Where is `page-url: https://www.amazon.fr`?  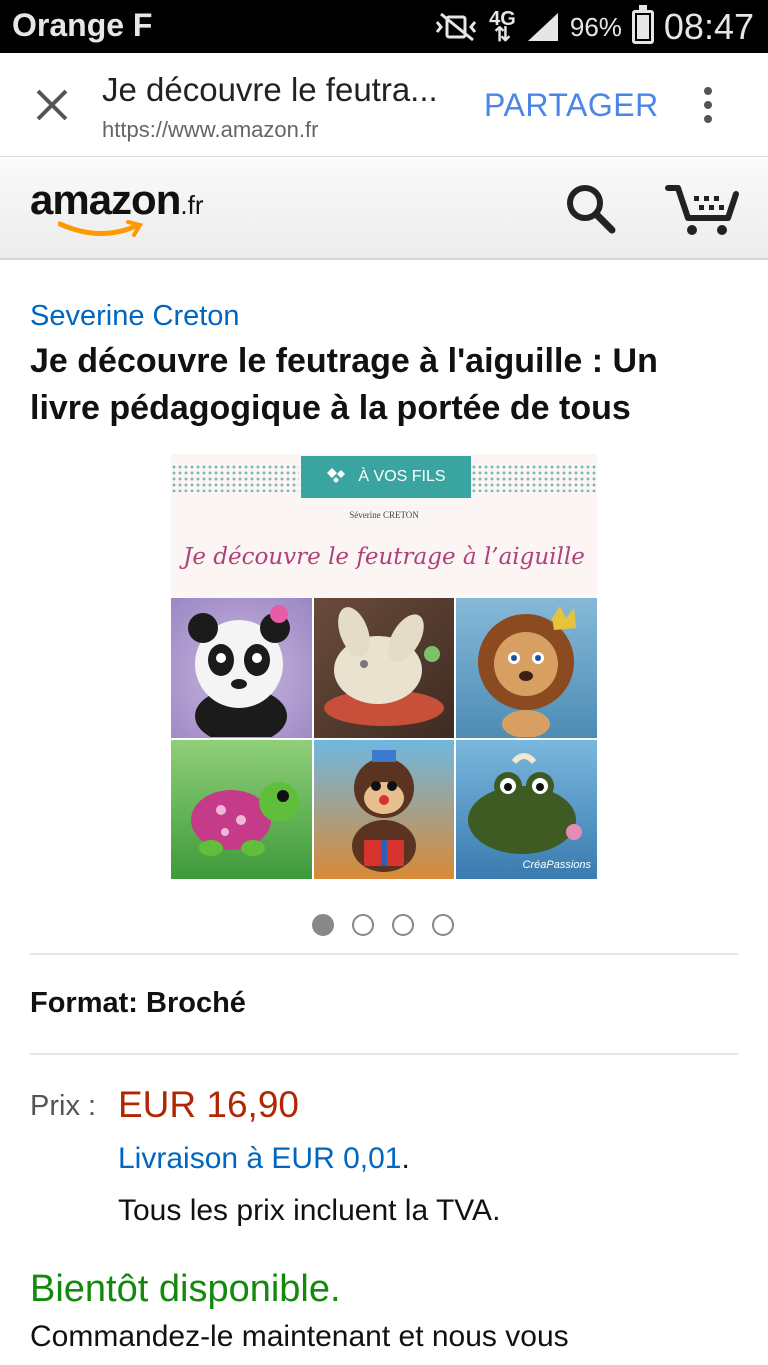
page-url: https://www.amazon.fr is located at coordinates (210, 129).